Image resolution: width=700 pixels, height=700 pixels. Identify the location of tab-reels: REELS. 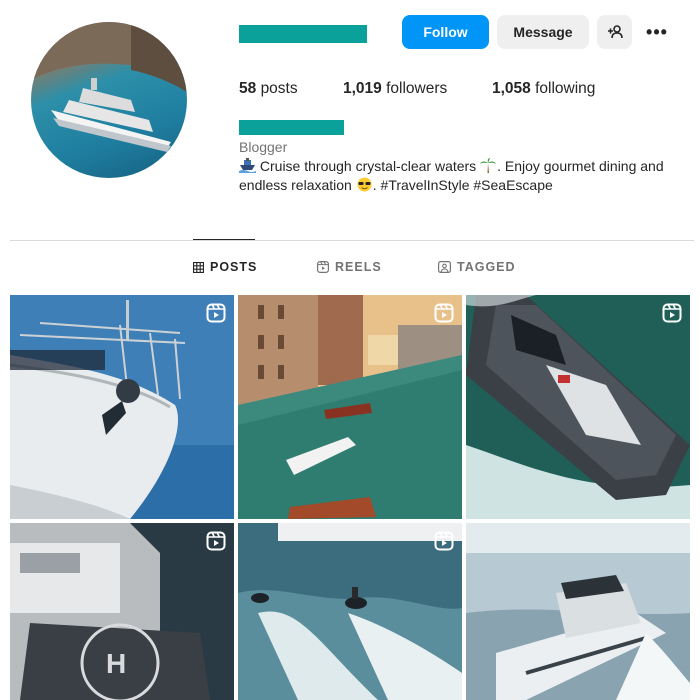
(349, 267).